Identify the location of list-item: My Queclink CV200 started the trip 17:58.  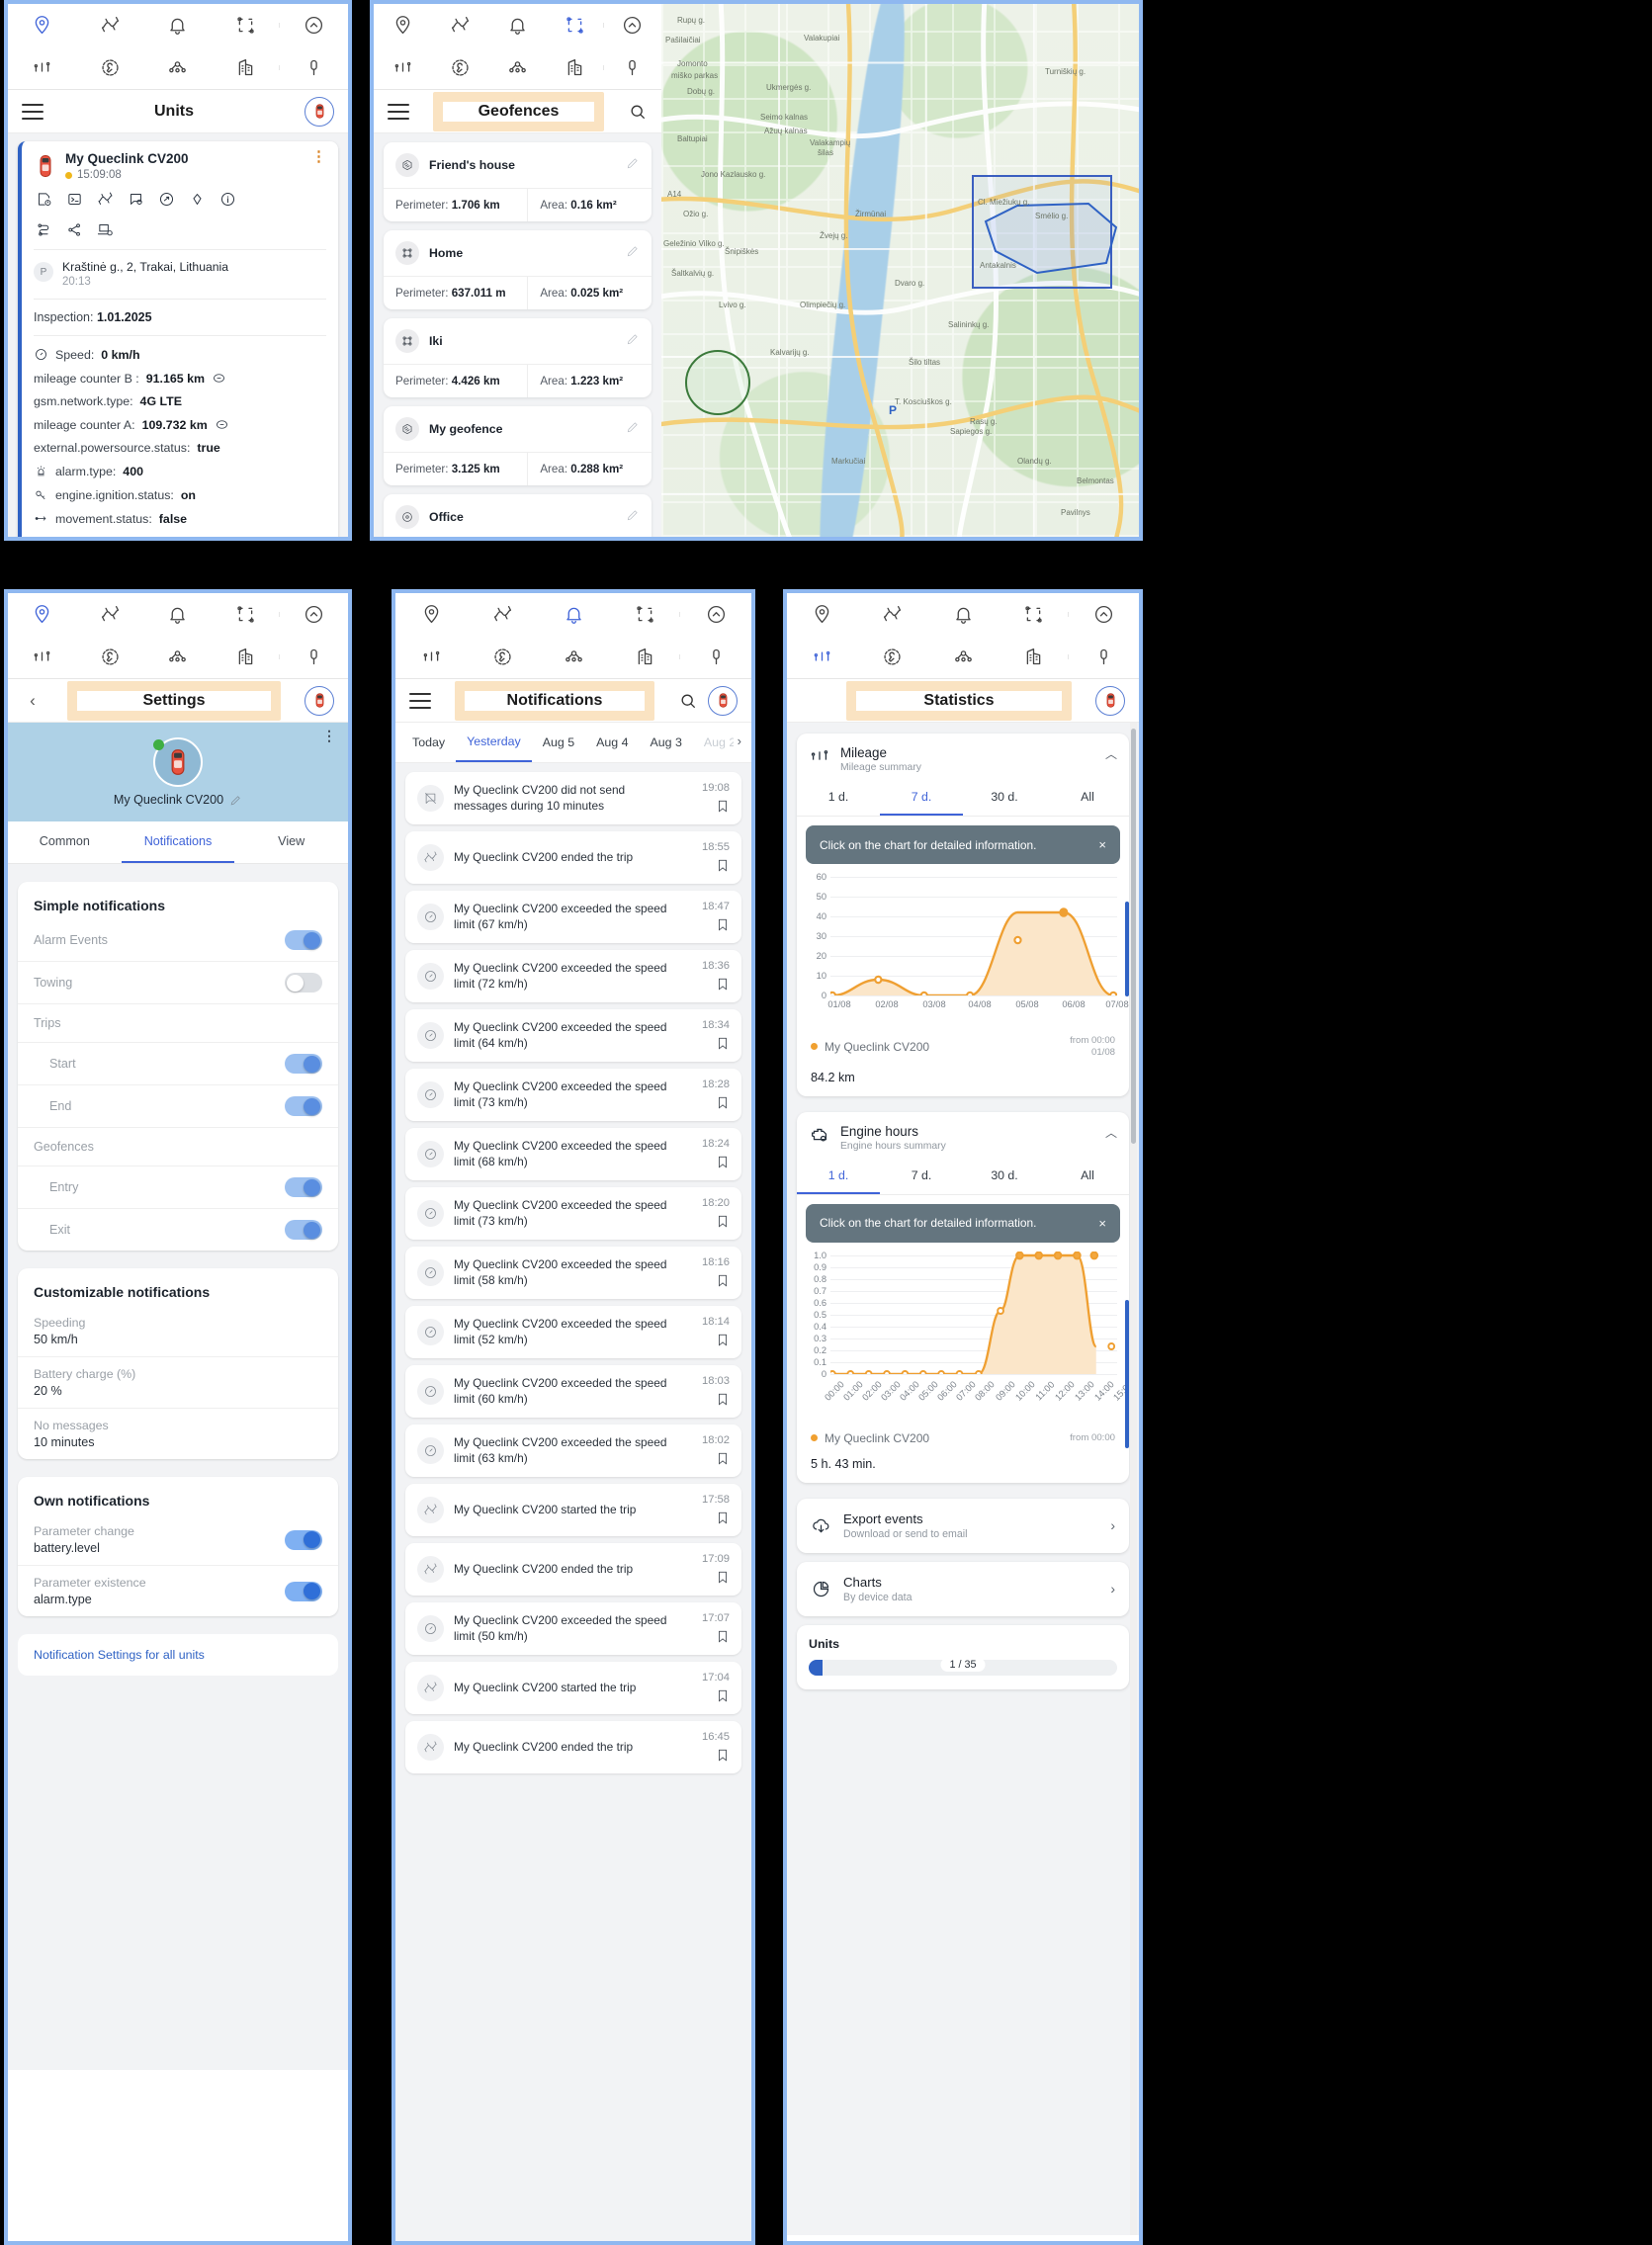
(573, 1510).